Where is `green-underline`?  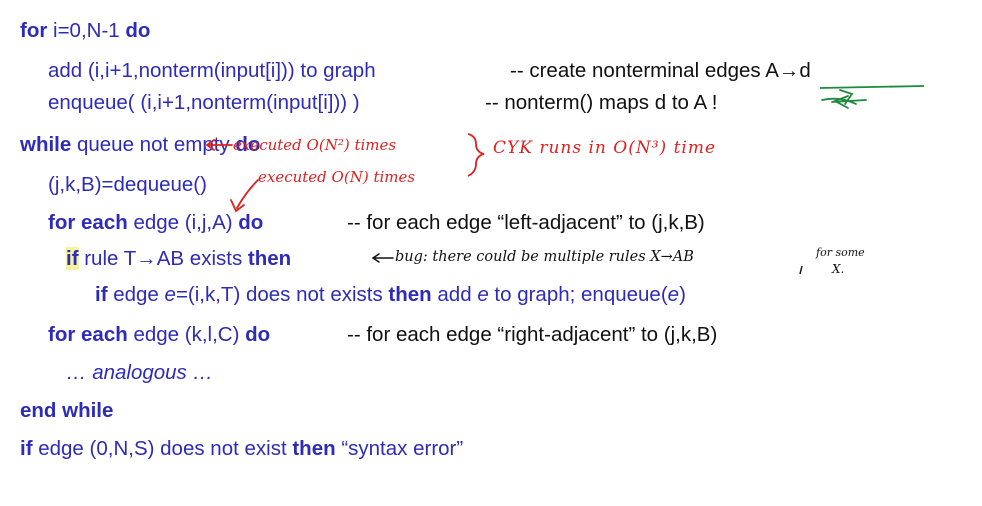
green-underline is located at coordinates (872, 87).